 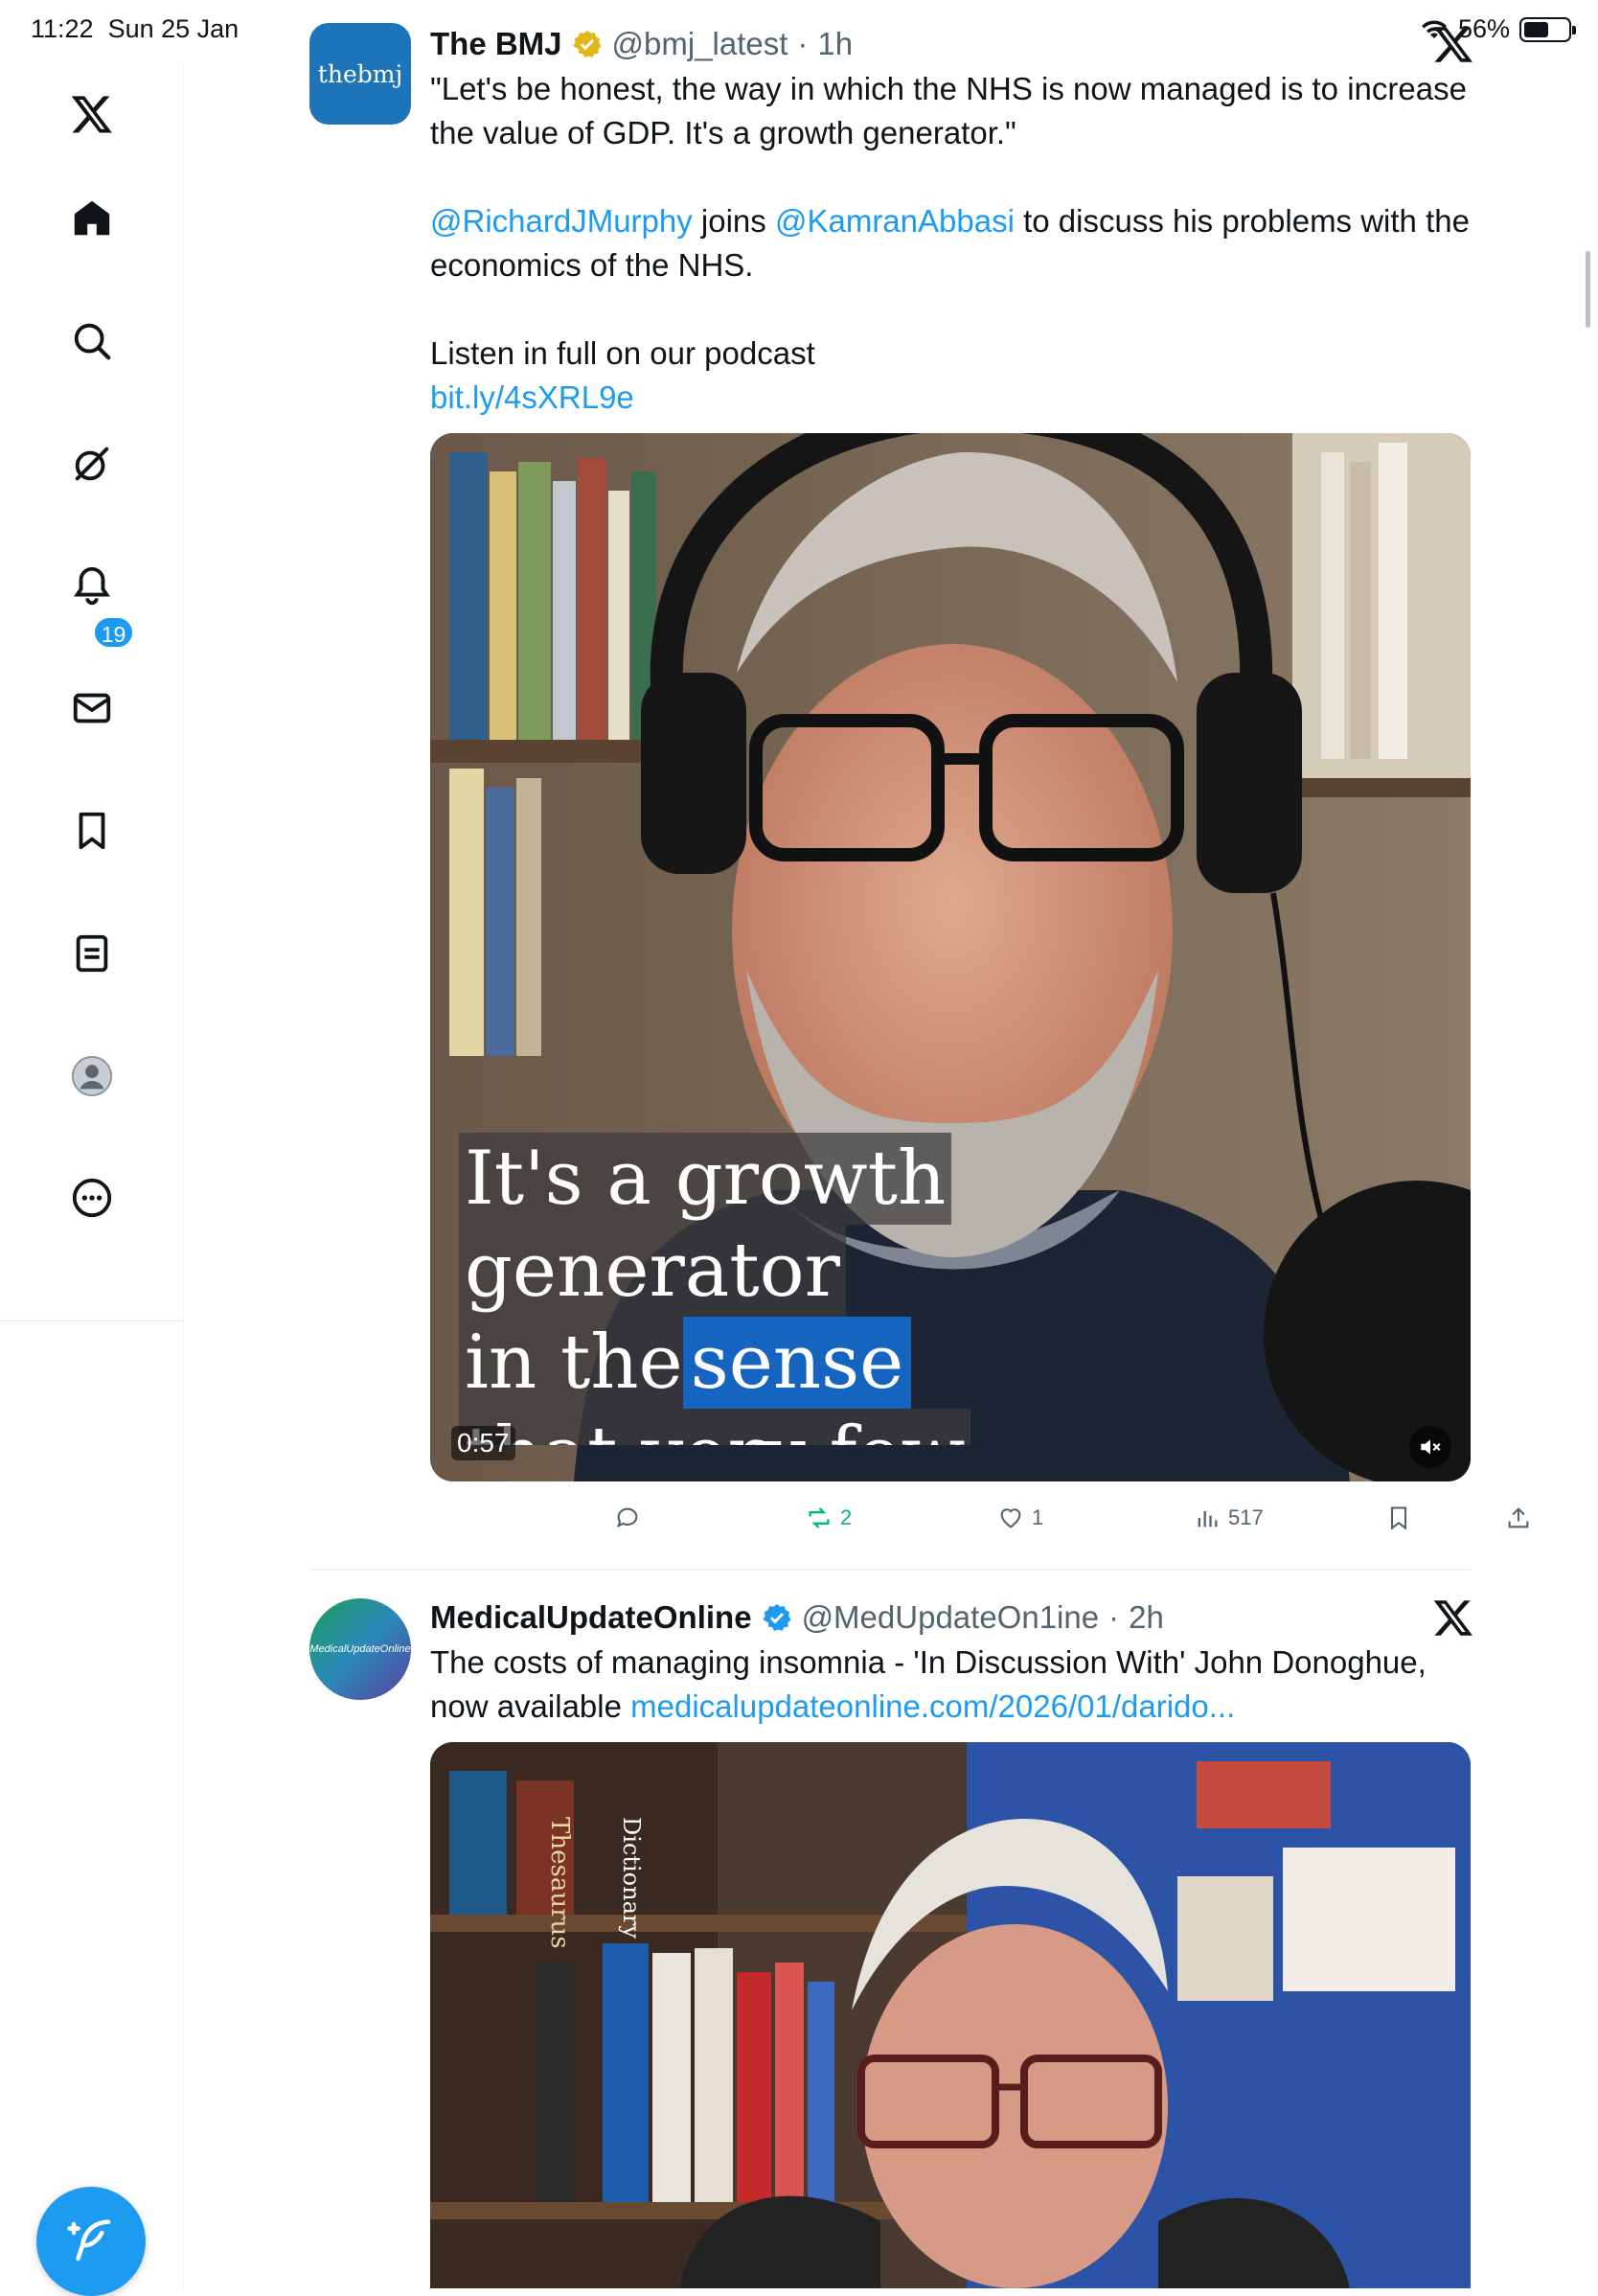 I want to click on reply-button, so click(x=632, y=1517).